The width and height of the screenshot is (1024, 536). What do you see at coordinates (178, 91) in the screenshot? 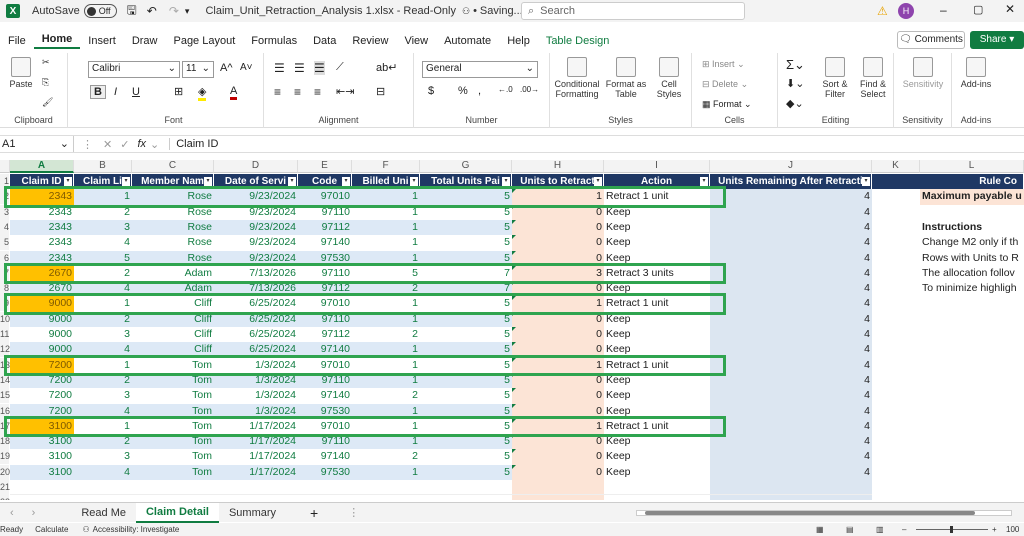
I see `borders-icon: ⊞` at bounding box center [178, 91].